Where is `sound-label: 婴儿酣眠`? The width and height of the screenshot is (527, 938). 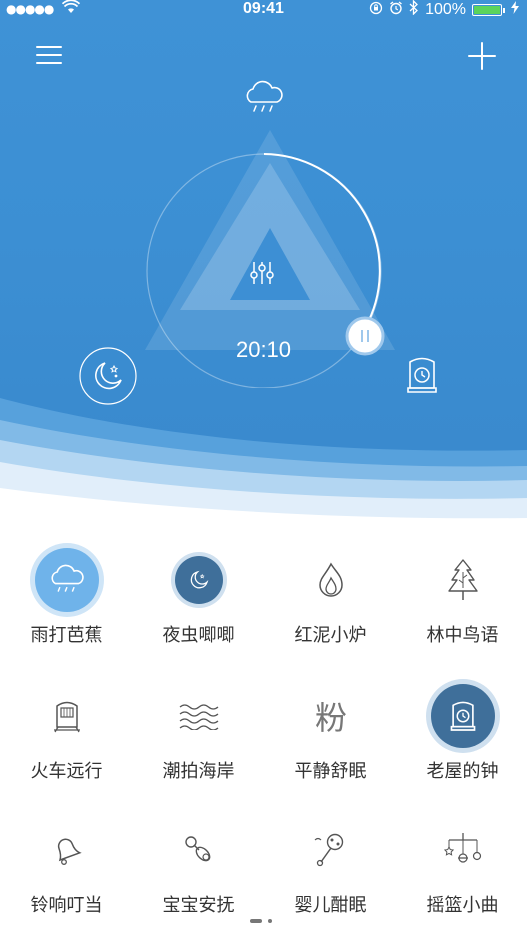 sound-label: 婴儿酣眠 is located at coordinates (330, 905).